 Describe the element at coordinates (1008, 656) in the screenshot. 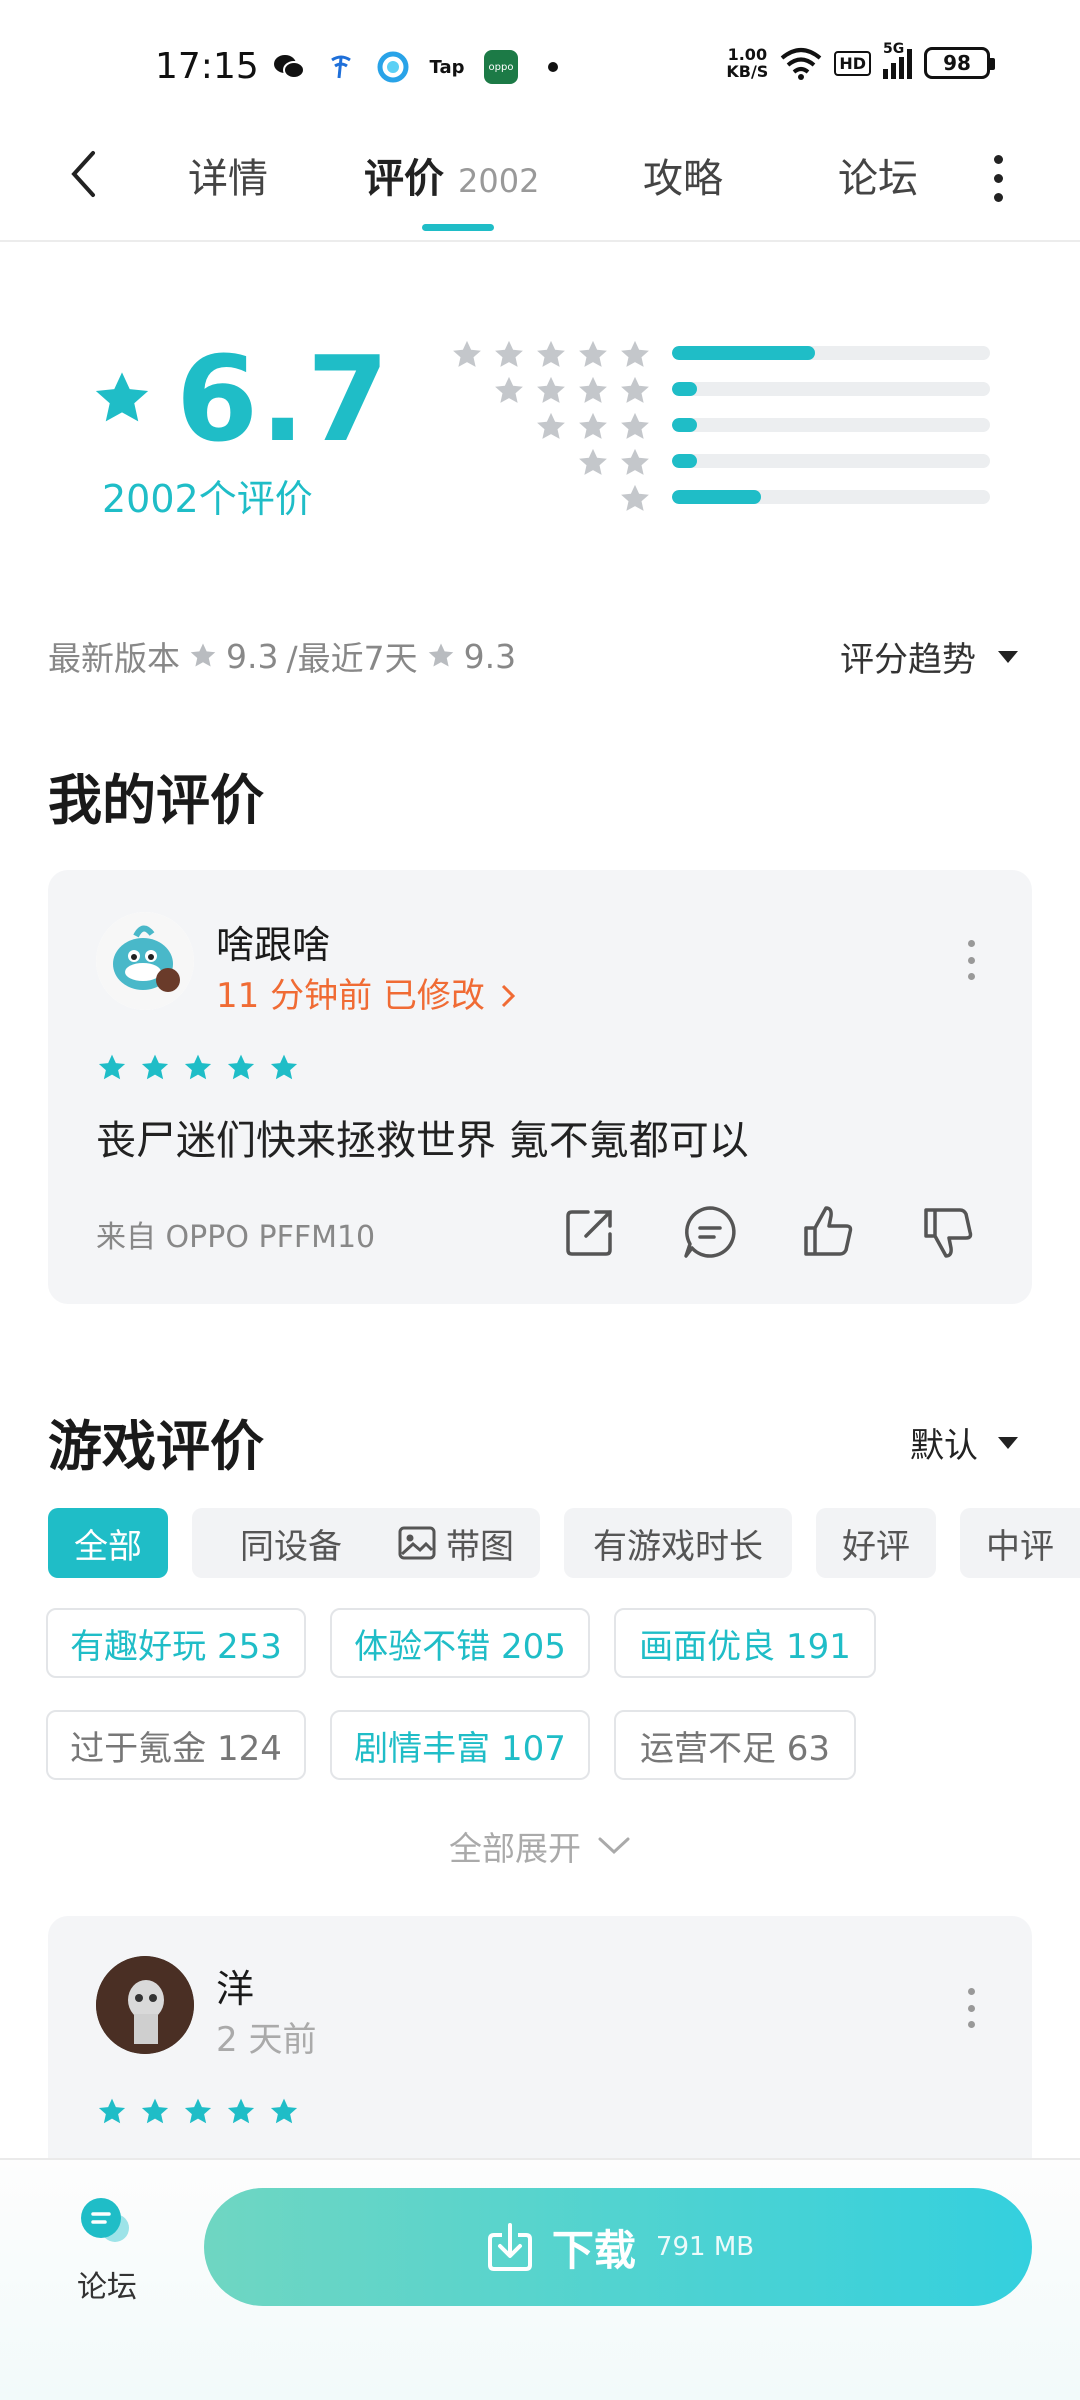

I see `caret-down-icon` at that location.